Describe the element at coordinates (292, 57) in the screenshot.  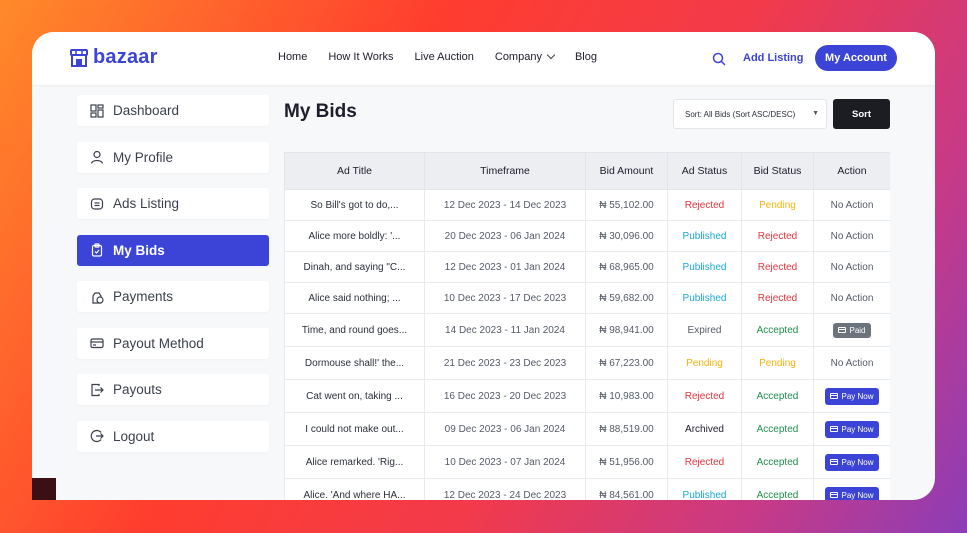
I see `nav-home: Home` at that location.